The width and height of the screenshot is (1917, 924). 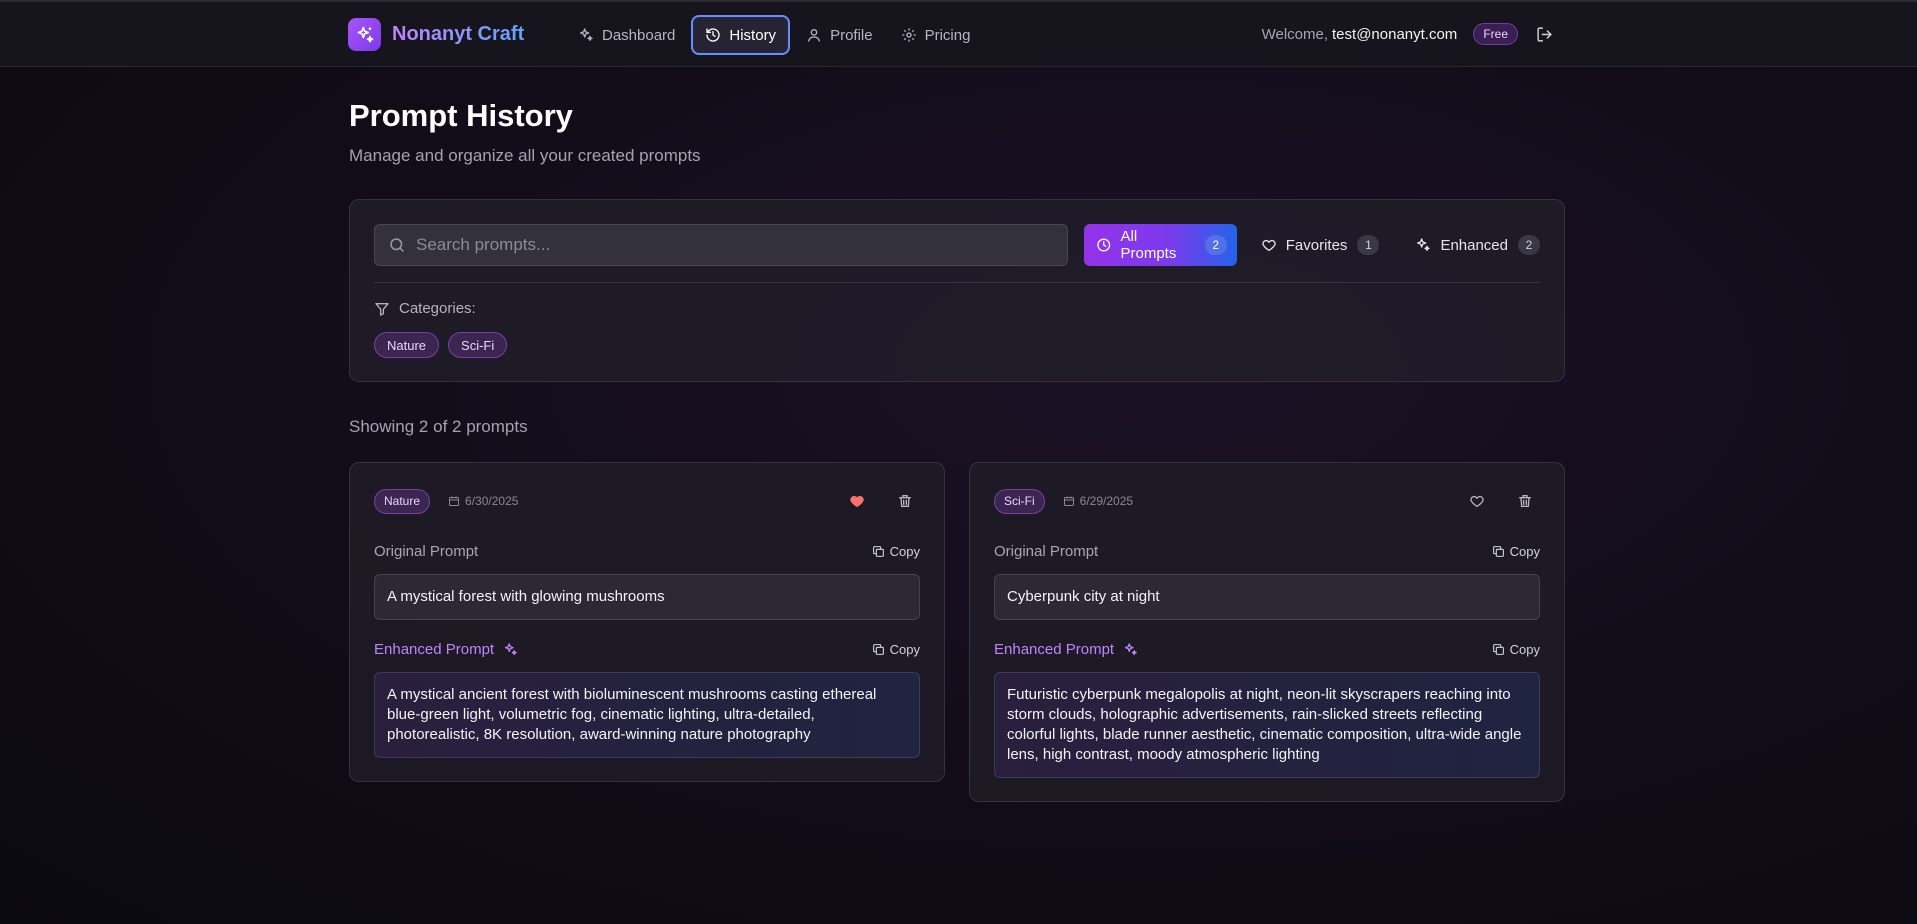 I want to click on prompt-date: 6/29/2025, so click(x=1098, y=501).